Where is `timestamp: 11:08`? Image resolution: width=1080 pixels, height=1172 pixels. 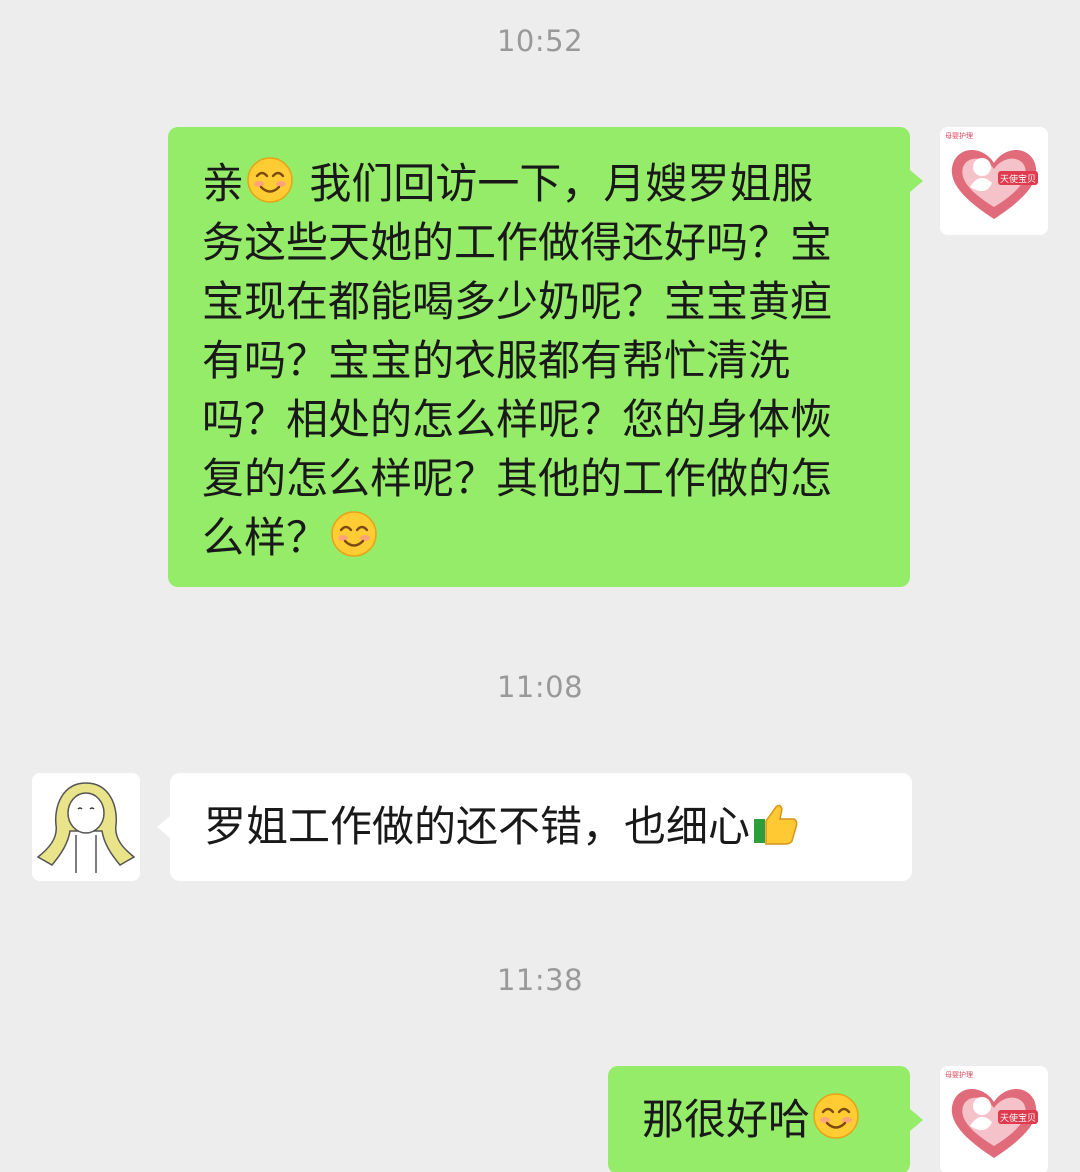 timestamp: 11:08 is located at coordinates (540, 687).